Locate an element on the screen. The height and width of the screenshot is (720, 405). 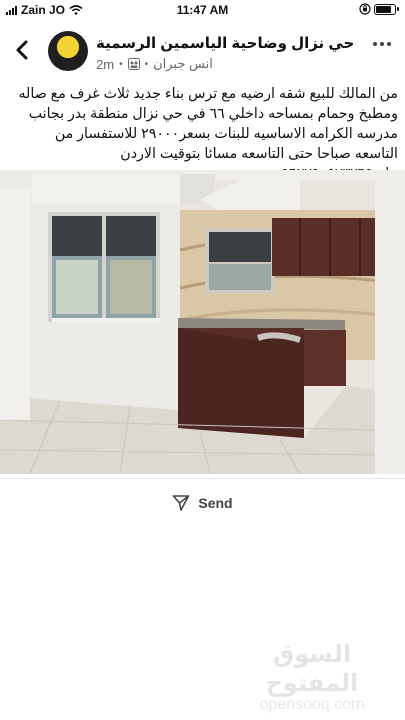
back-button is located at coordinates (22, 50).